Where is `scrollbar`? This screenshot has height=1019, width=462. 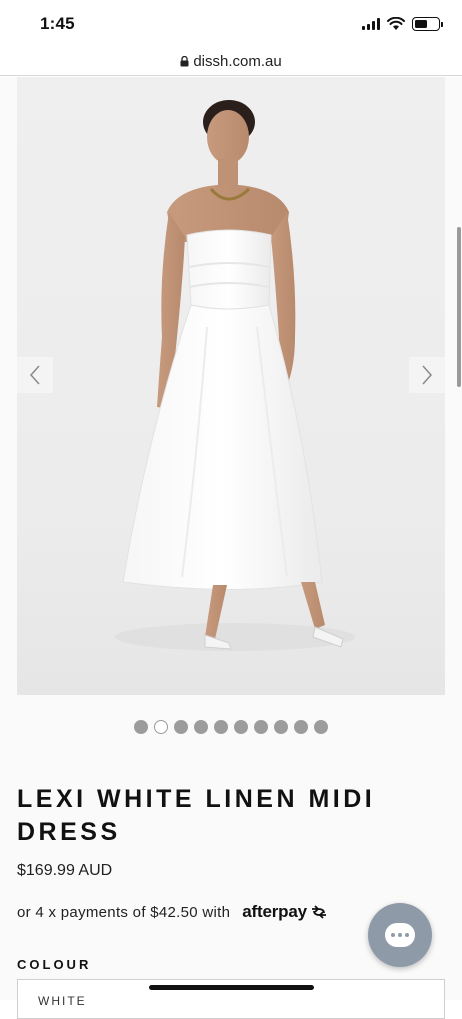
scrollbar is located at coordinates (459, 538).